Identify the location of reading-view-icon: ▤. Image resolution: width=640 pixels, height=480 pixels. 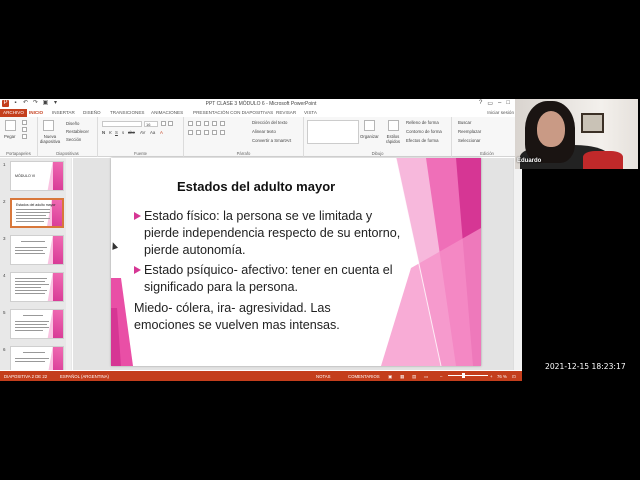
(414, 377).